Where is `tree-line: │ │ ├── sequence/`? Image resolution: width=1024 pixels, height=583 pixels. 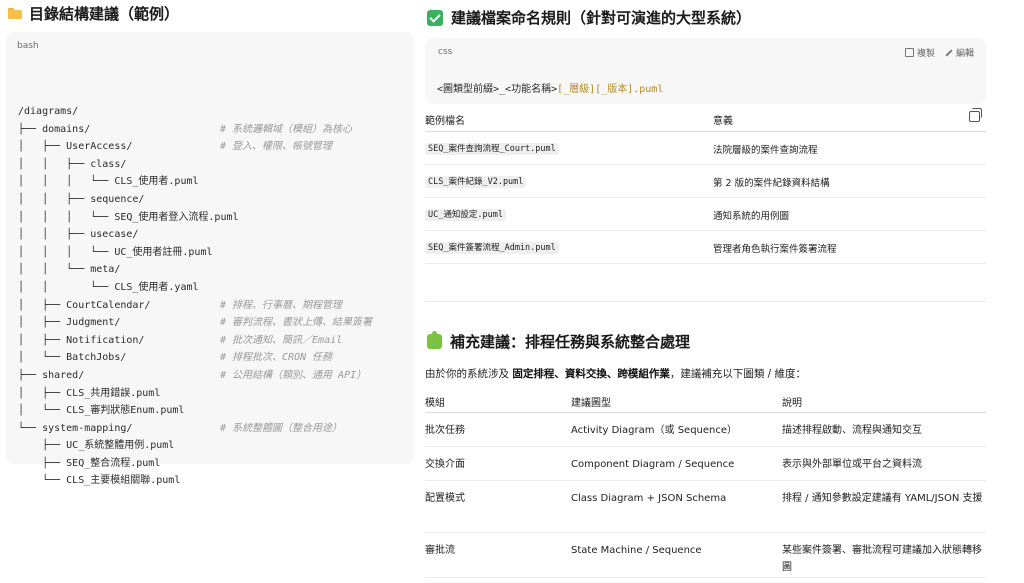 tree-line: │ │ ├── sequence/ is located at coordinates (128, 200).